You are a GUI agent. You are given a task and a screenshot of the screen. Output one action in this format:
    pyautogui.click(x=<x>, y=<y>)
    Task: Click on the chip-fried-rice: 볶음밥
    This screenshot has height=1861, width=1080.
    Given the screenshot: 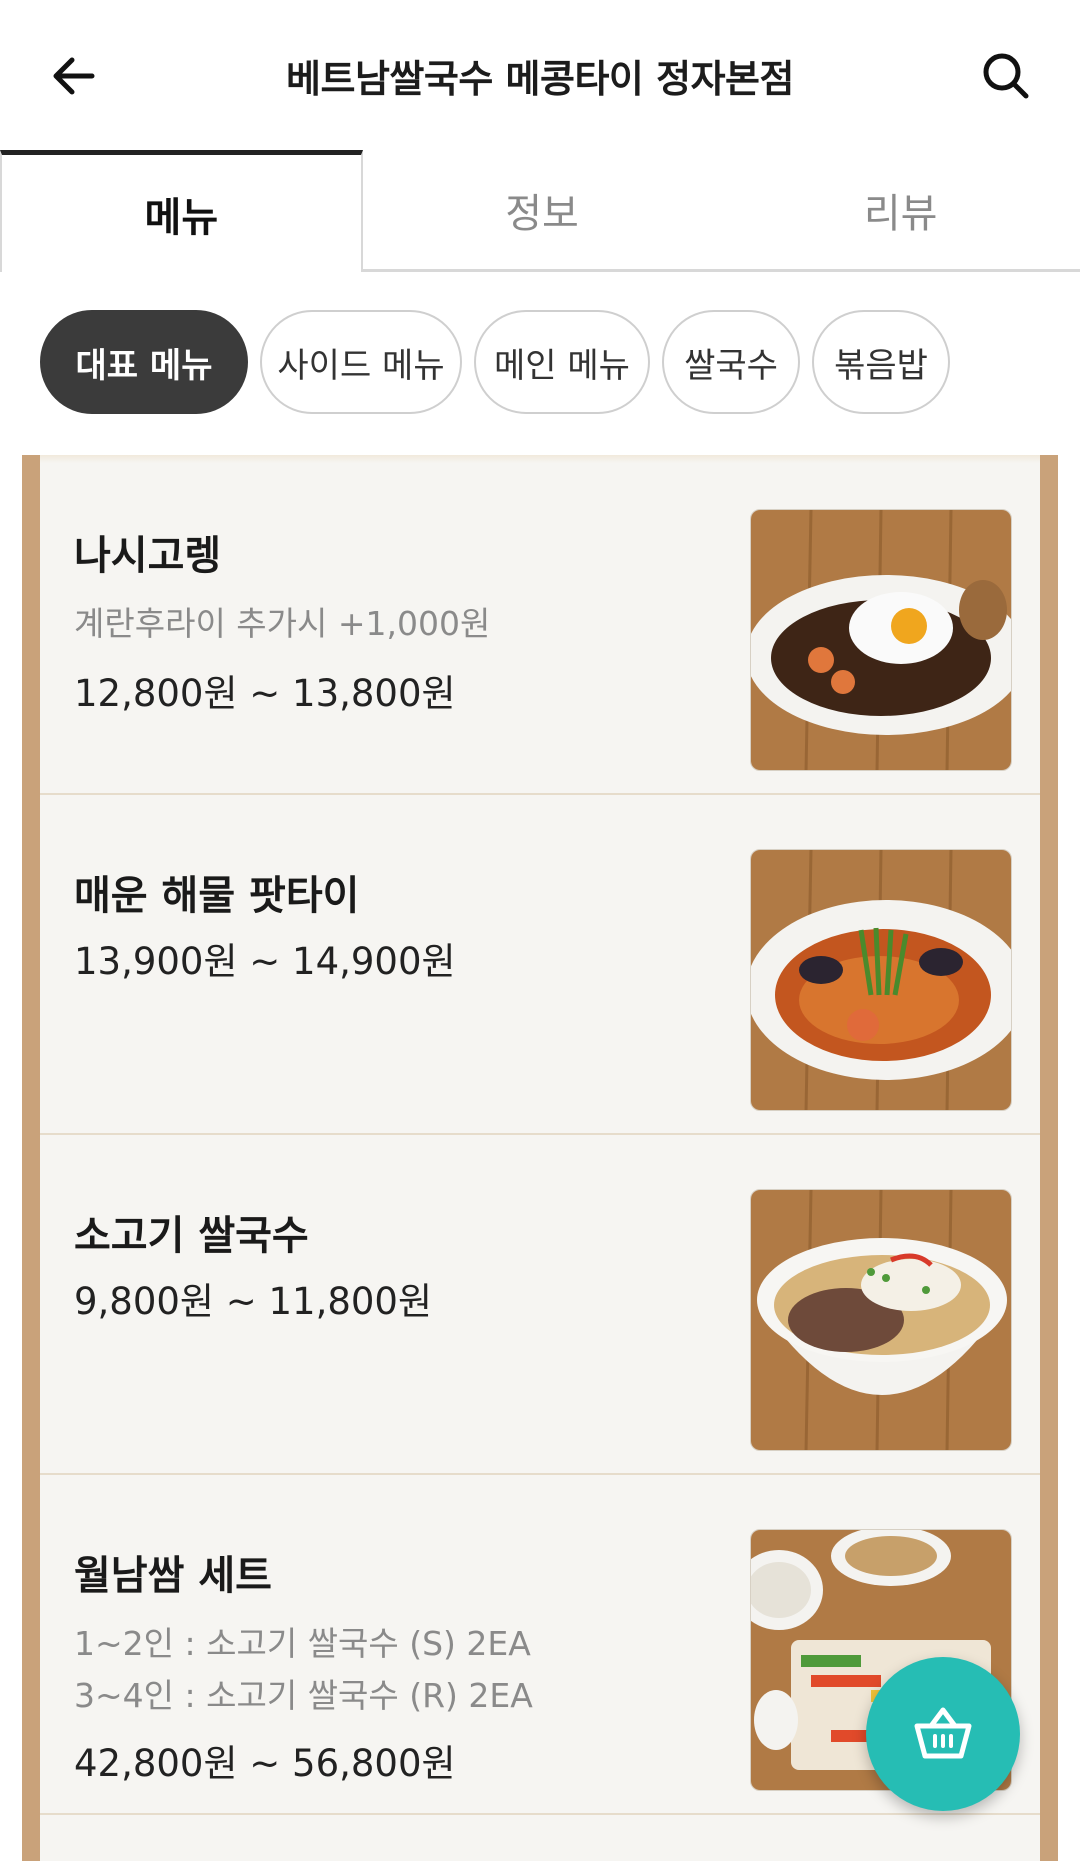 What is the action you would take?
    pyautogui.click(x=881, y=362)
    